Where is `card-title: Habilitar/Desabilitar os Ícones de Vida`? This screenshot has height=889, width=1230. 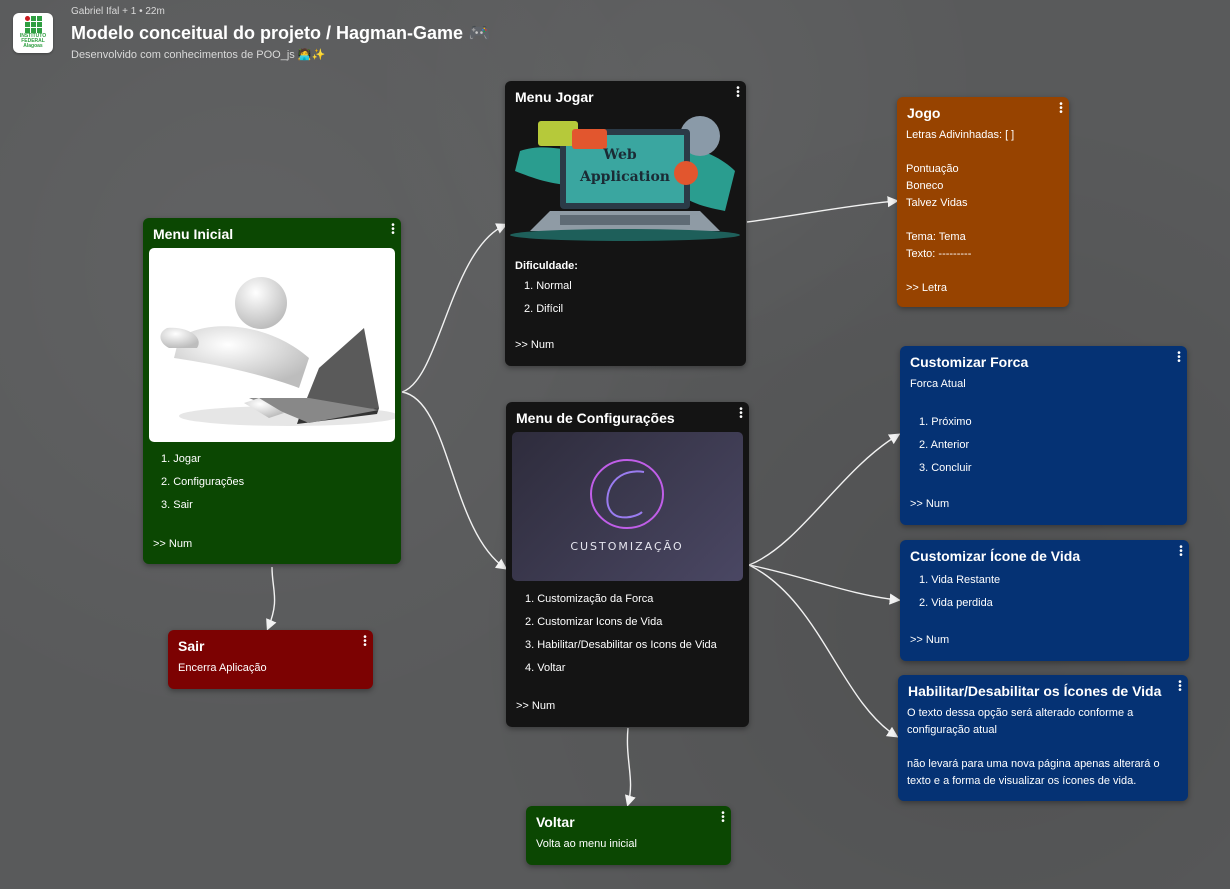 card-title: Habilitar/Desabilitar os Ícones de Vida is located at coordinates (1035, 691).